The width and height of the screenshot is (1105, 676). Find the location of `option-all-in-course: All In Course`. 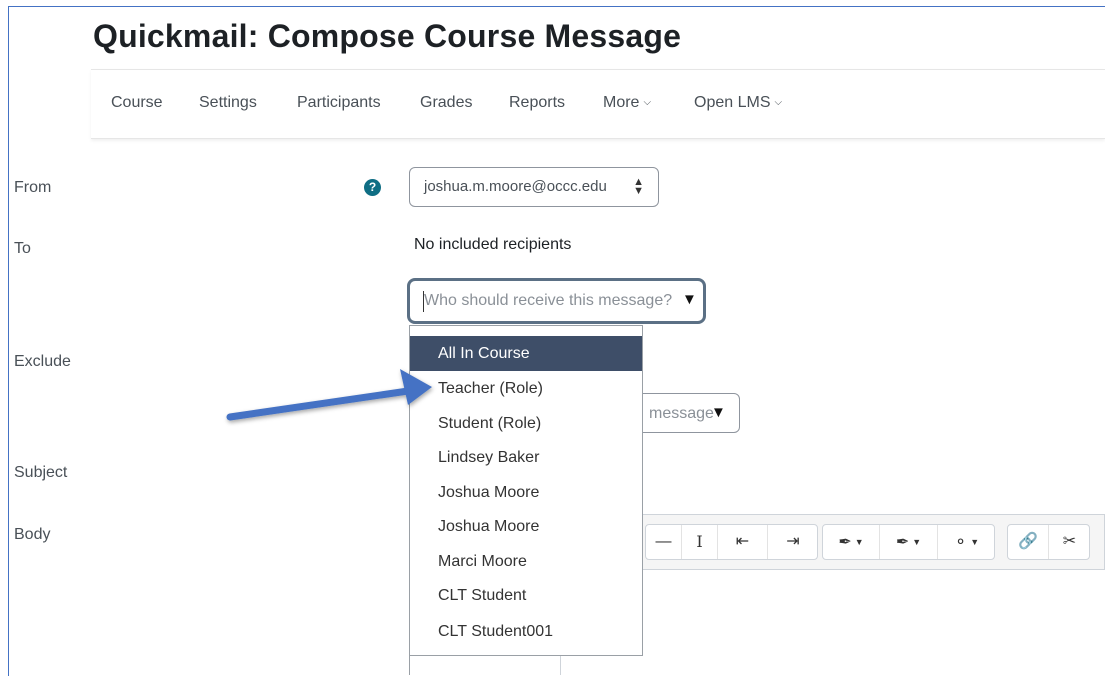

option-all-in-course: All In Course is located at coordinates (526, 353).